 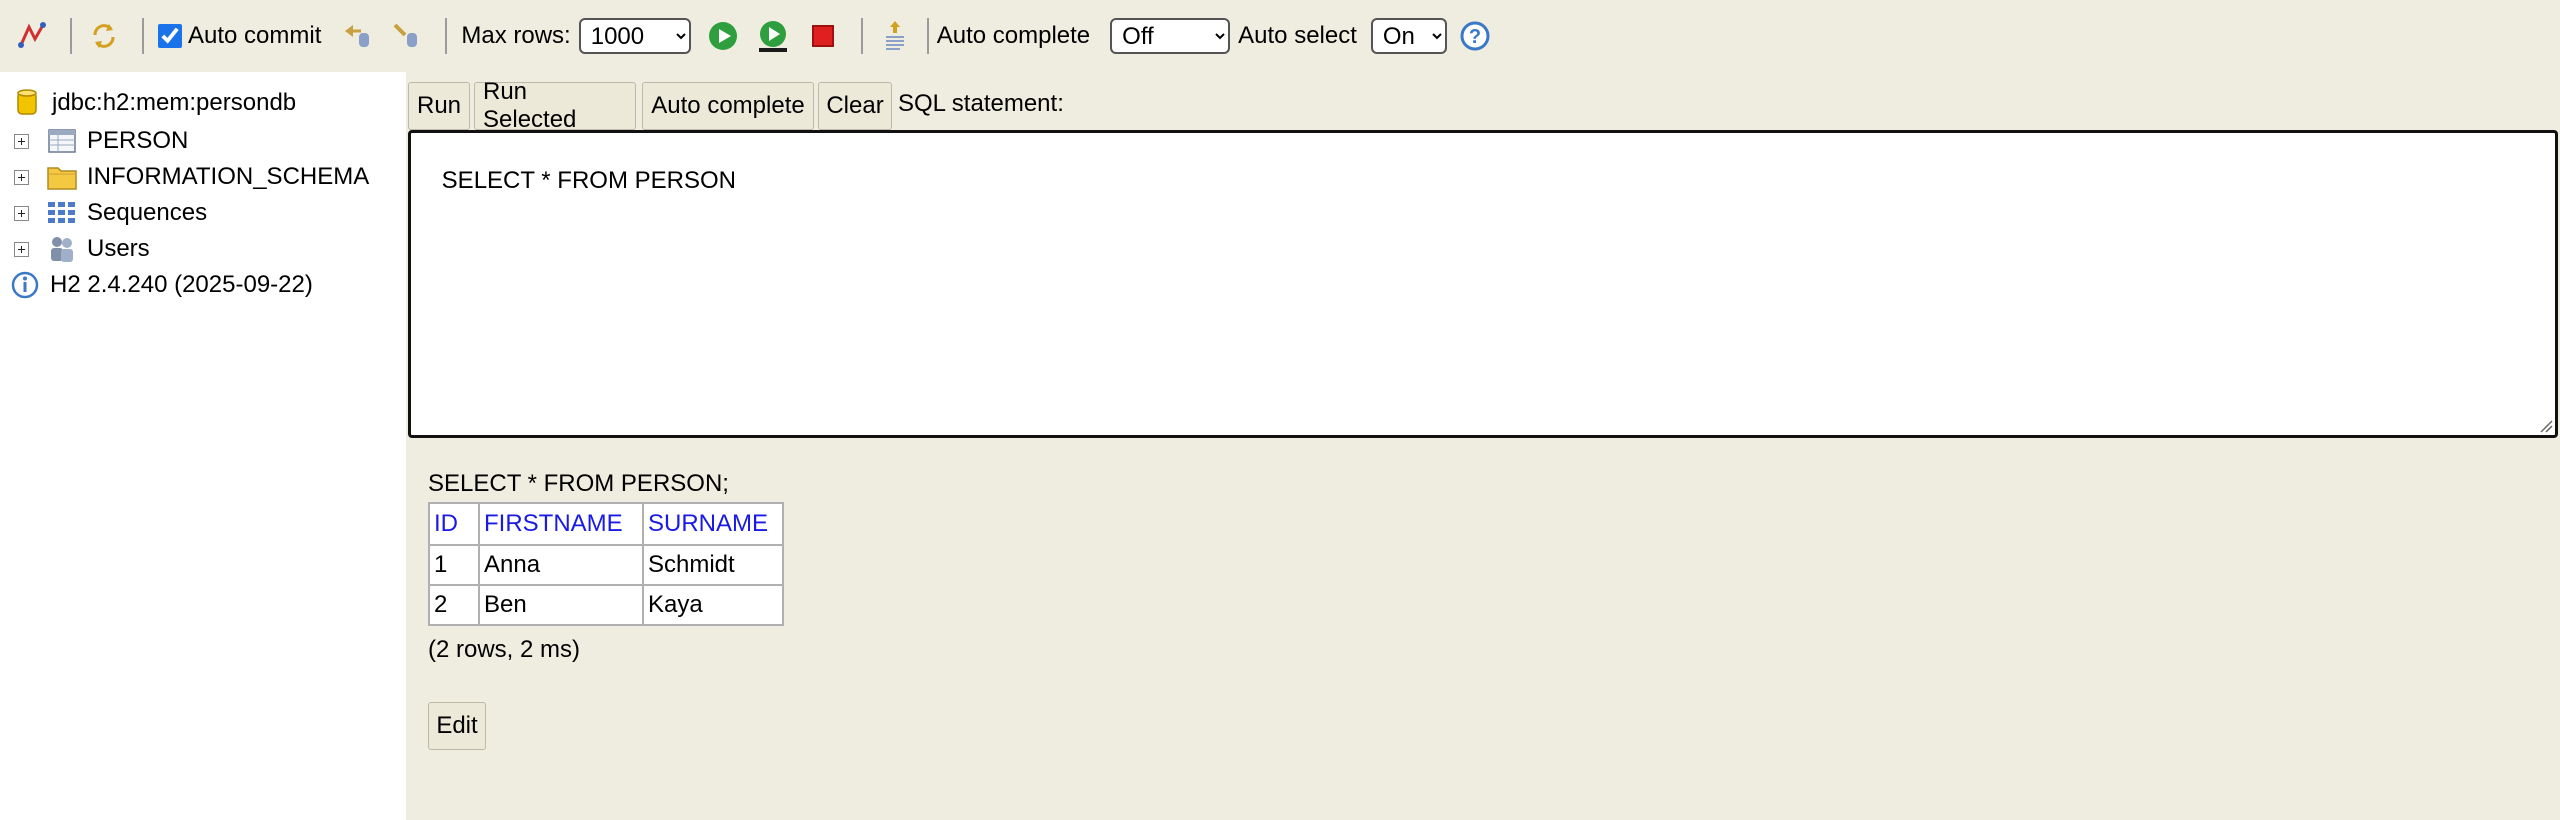 I want to click on tree-item-label: Sequences, so click(x=147, y=212).